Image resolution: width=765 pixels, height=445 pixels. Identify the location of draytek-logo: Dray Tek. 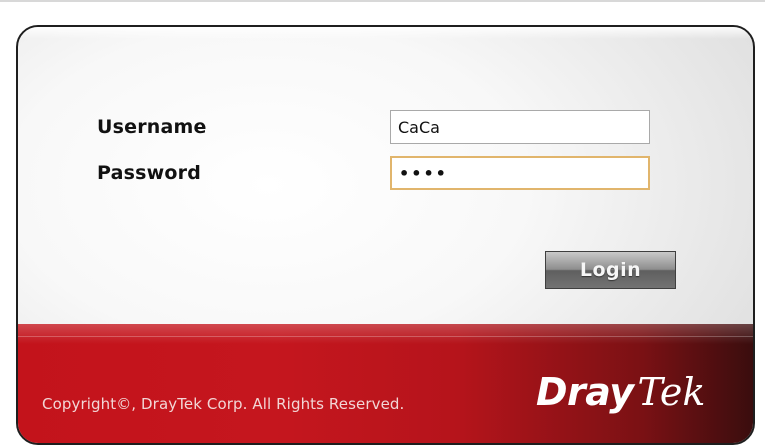
(620, 394).